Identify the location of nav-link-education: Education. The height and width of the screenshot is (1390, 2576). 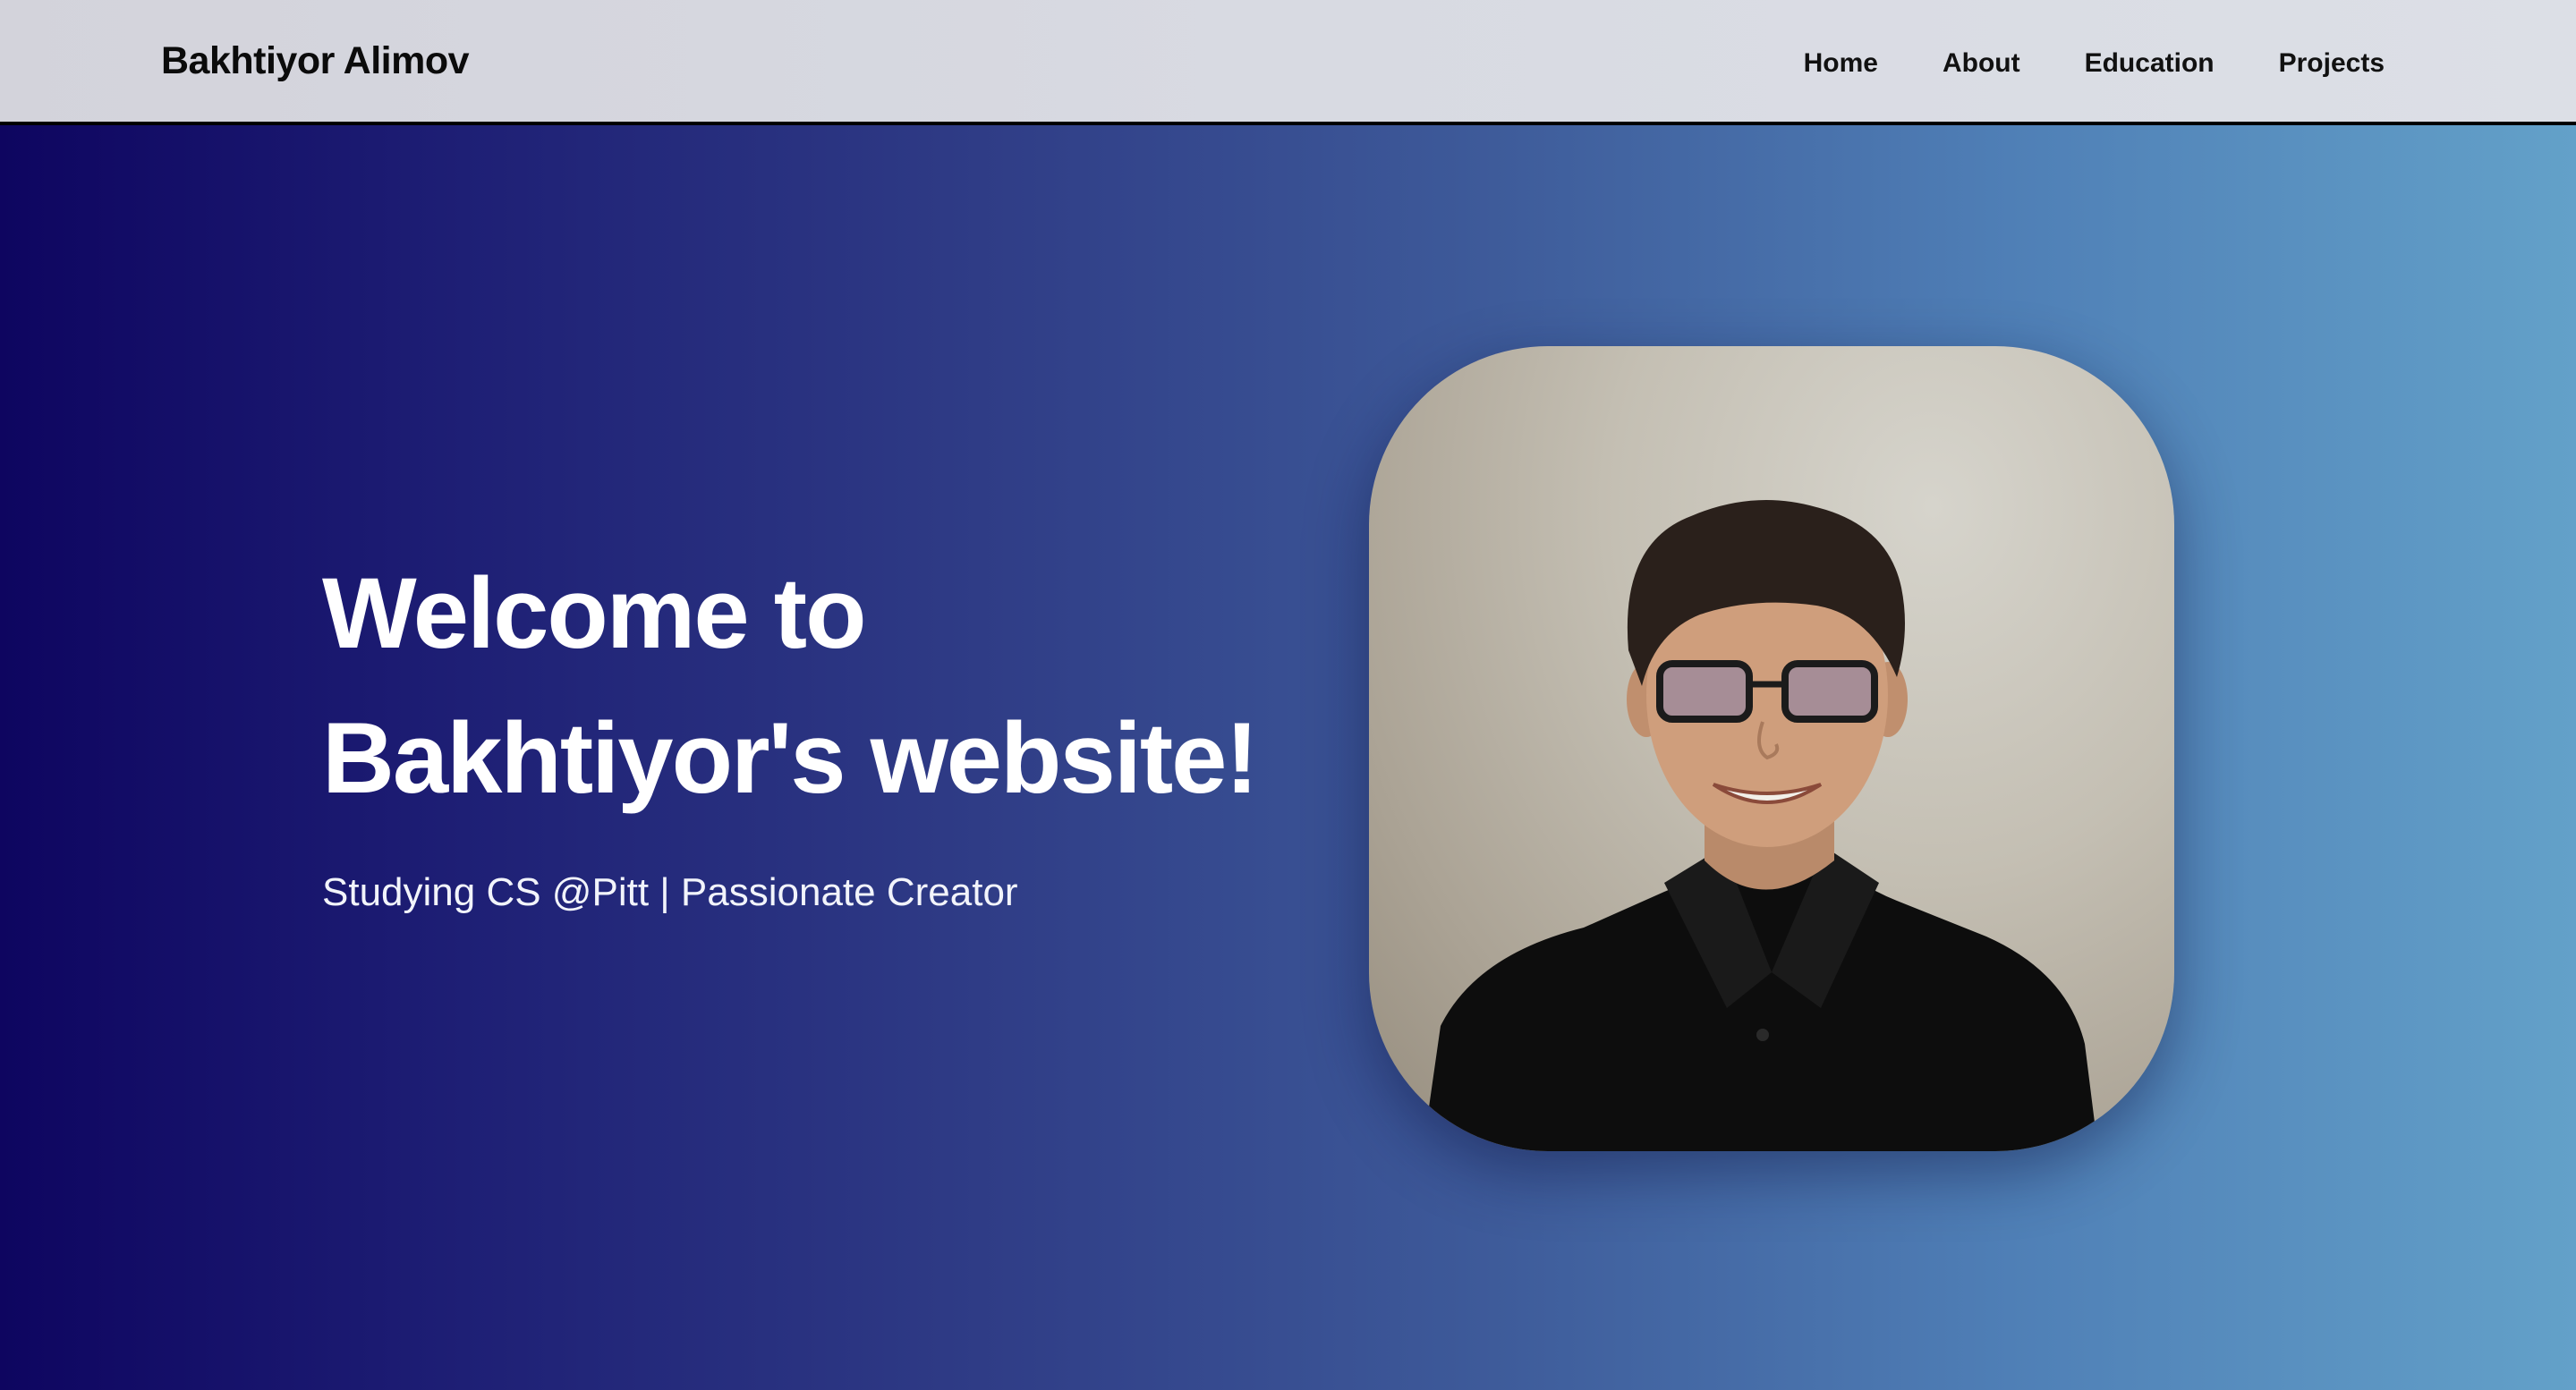
(2150, 63).